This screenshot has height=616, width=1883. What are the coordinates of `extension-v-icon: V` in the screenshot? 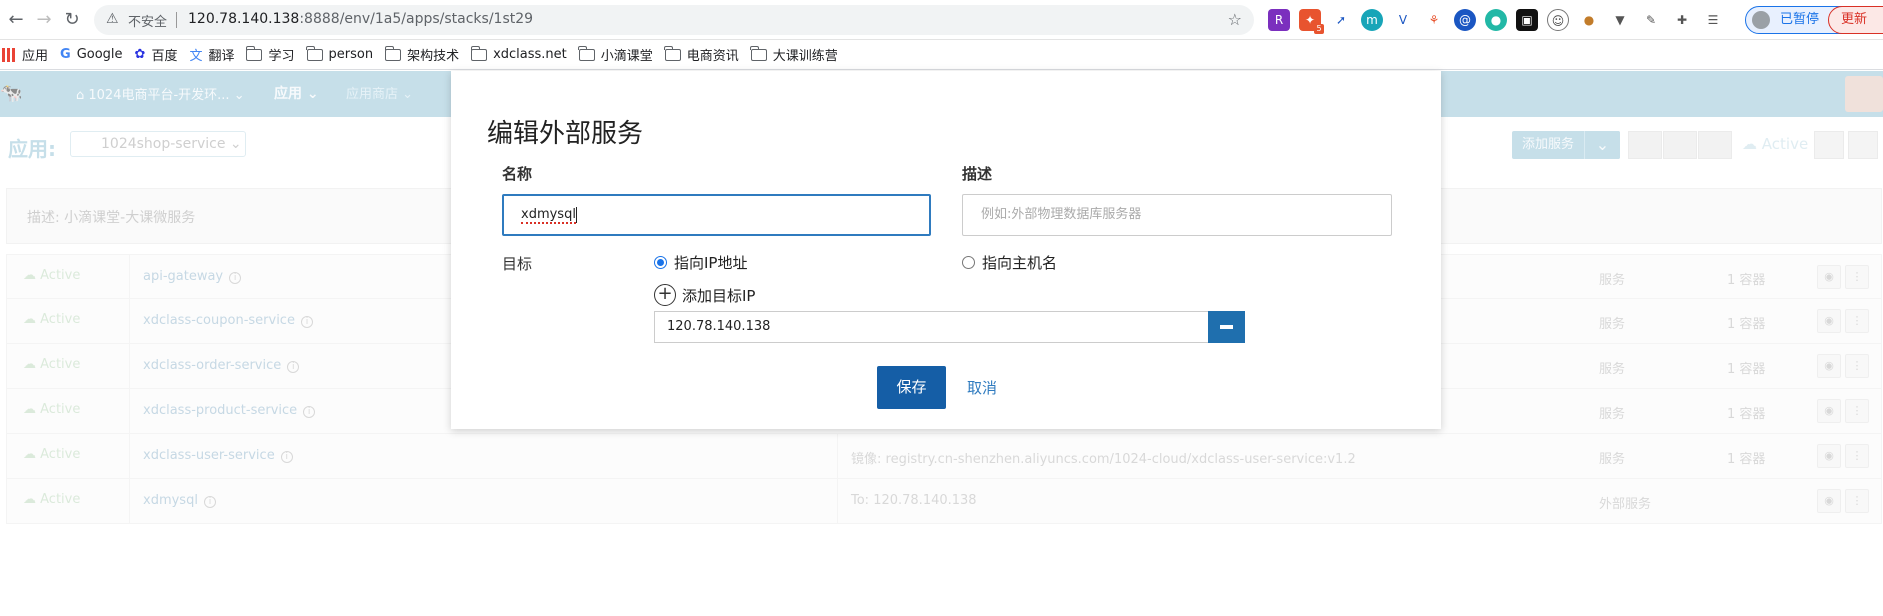 It's located at (1403, 20).